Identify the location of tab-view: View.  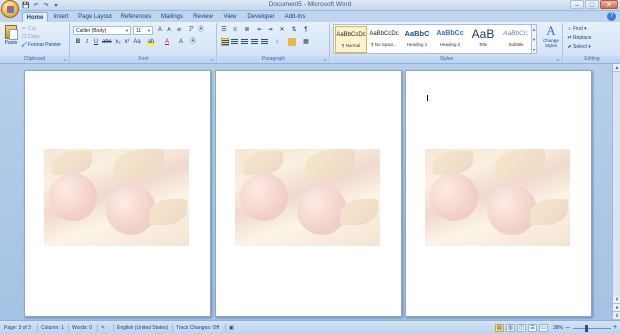
(230, 17).